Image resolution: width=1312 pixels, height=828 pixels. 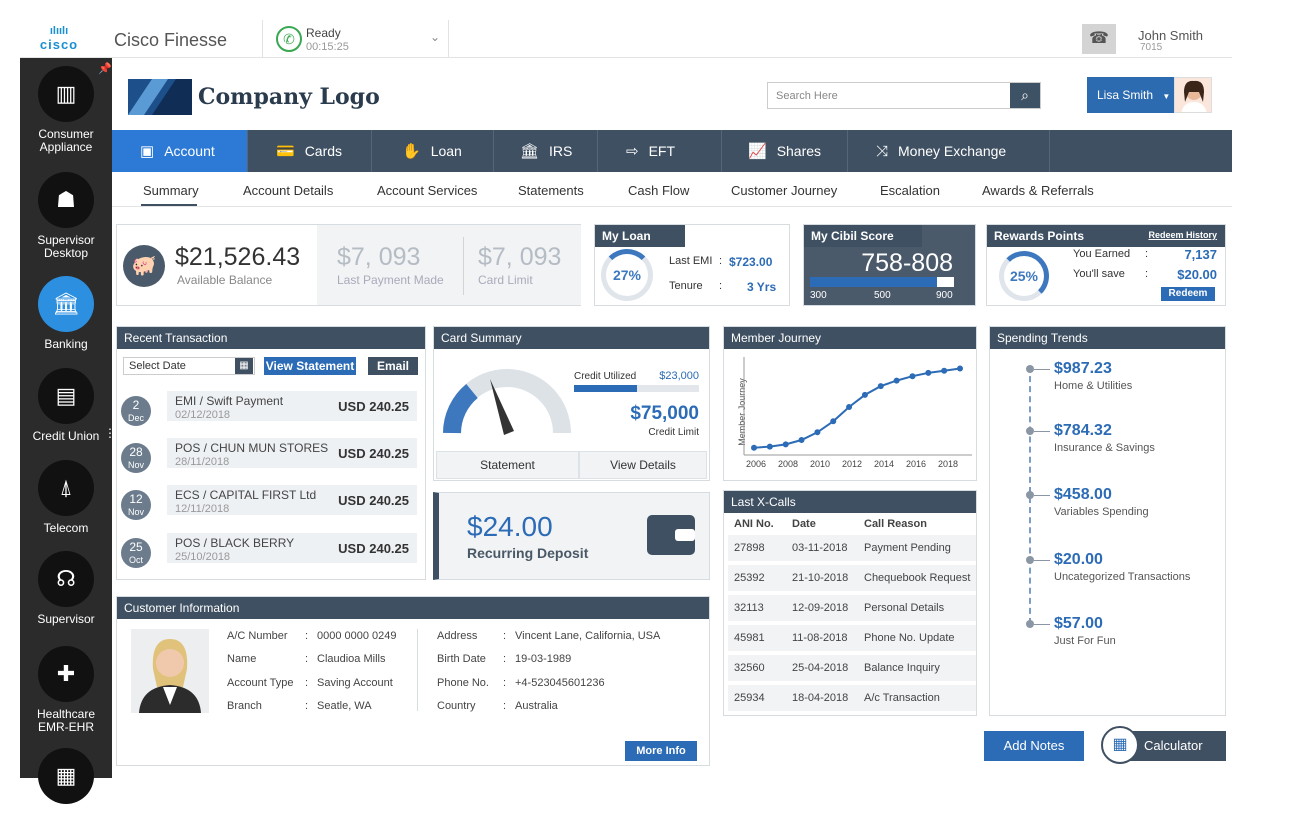 What do you see at coordinates (661, 751) in the screenshot?
I see `more-info-button: More Info` at bounding box center [661, 751].